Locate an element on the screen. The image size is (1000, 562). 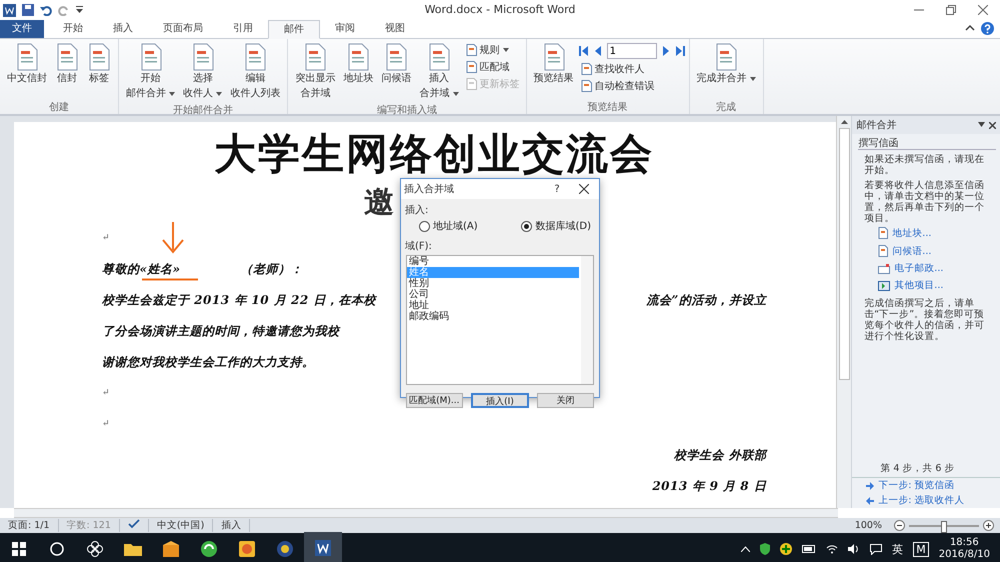
section-label: 插入: is located at coordinates (417, 210).